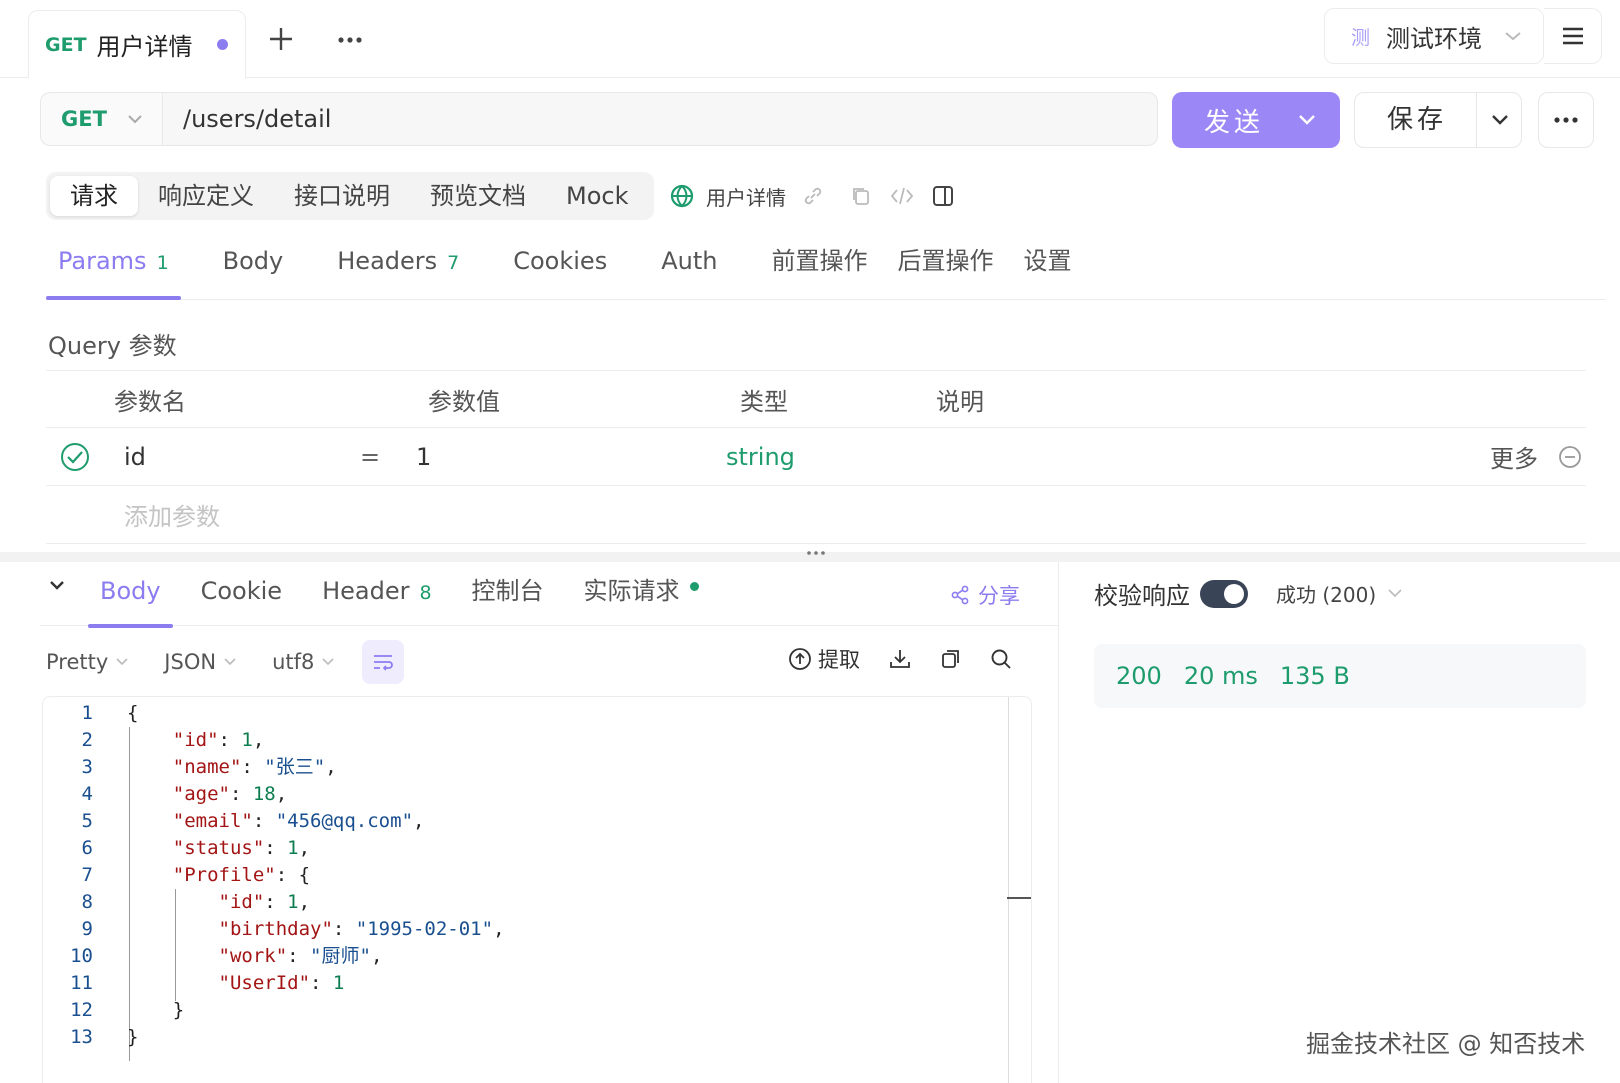  I want to click on status-dot, so click(694, 586).